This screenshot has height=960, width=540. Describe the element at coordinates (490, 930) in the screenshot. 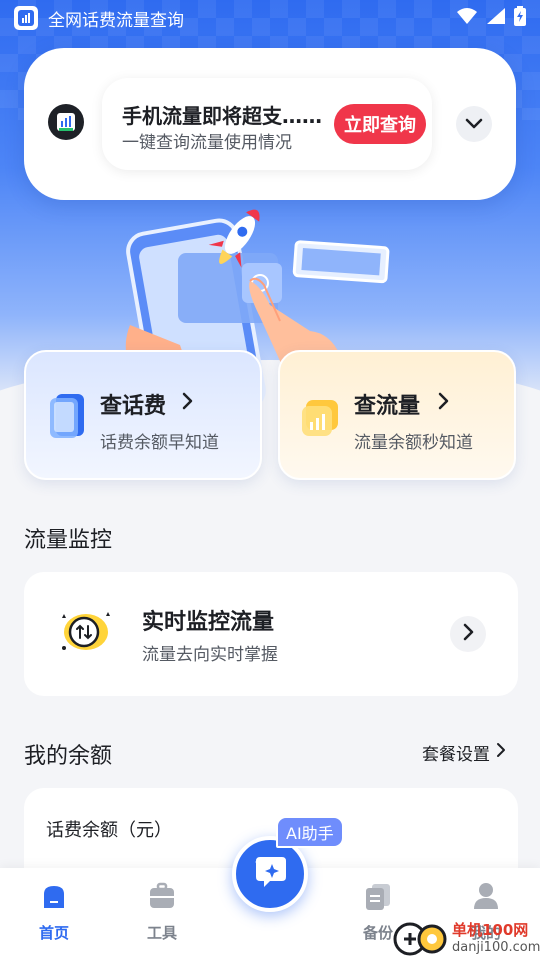

I see `watermark-cn: 单机100网` at that location.